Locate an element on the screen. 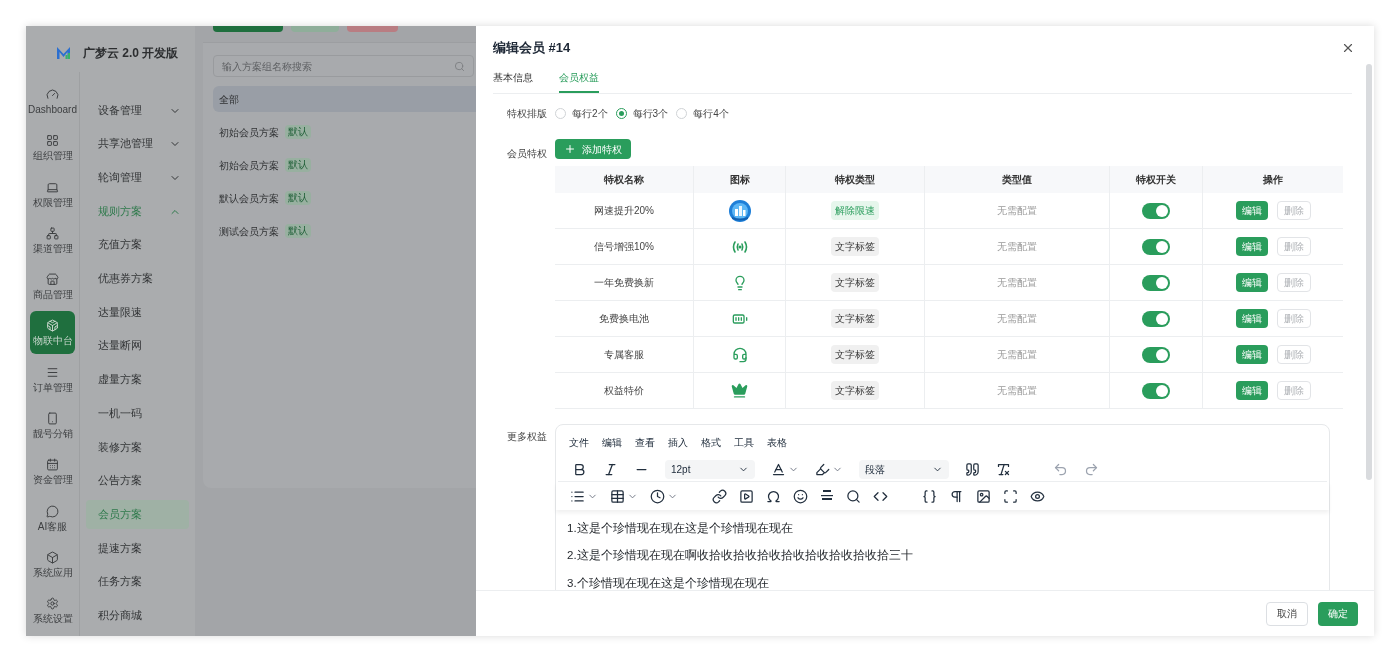  rail-item: 物联中台 is located at coordinates (52, 333).